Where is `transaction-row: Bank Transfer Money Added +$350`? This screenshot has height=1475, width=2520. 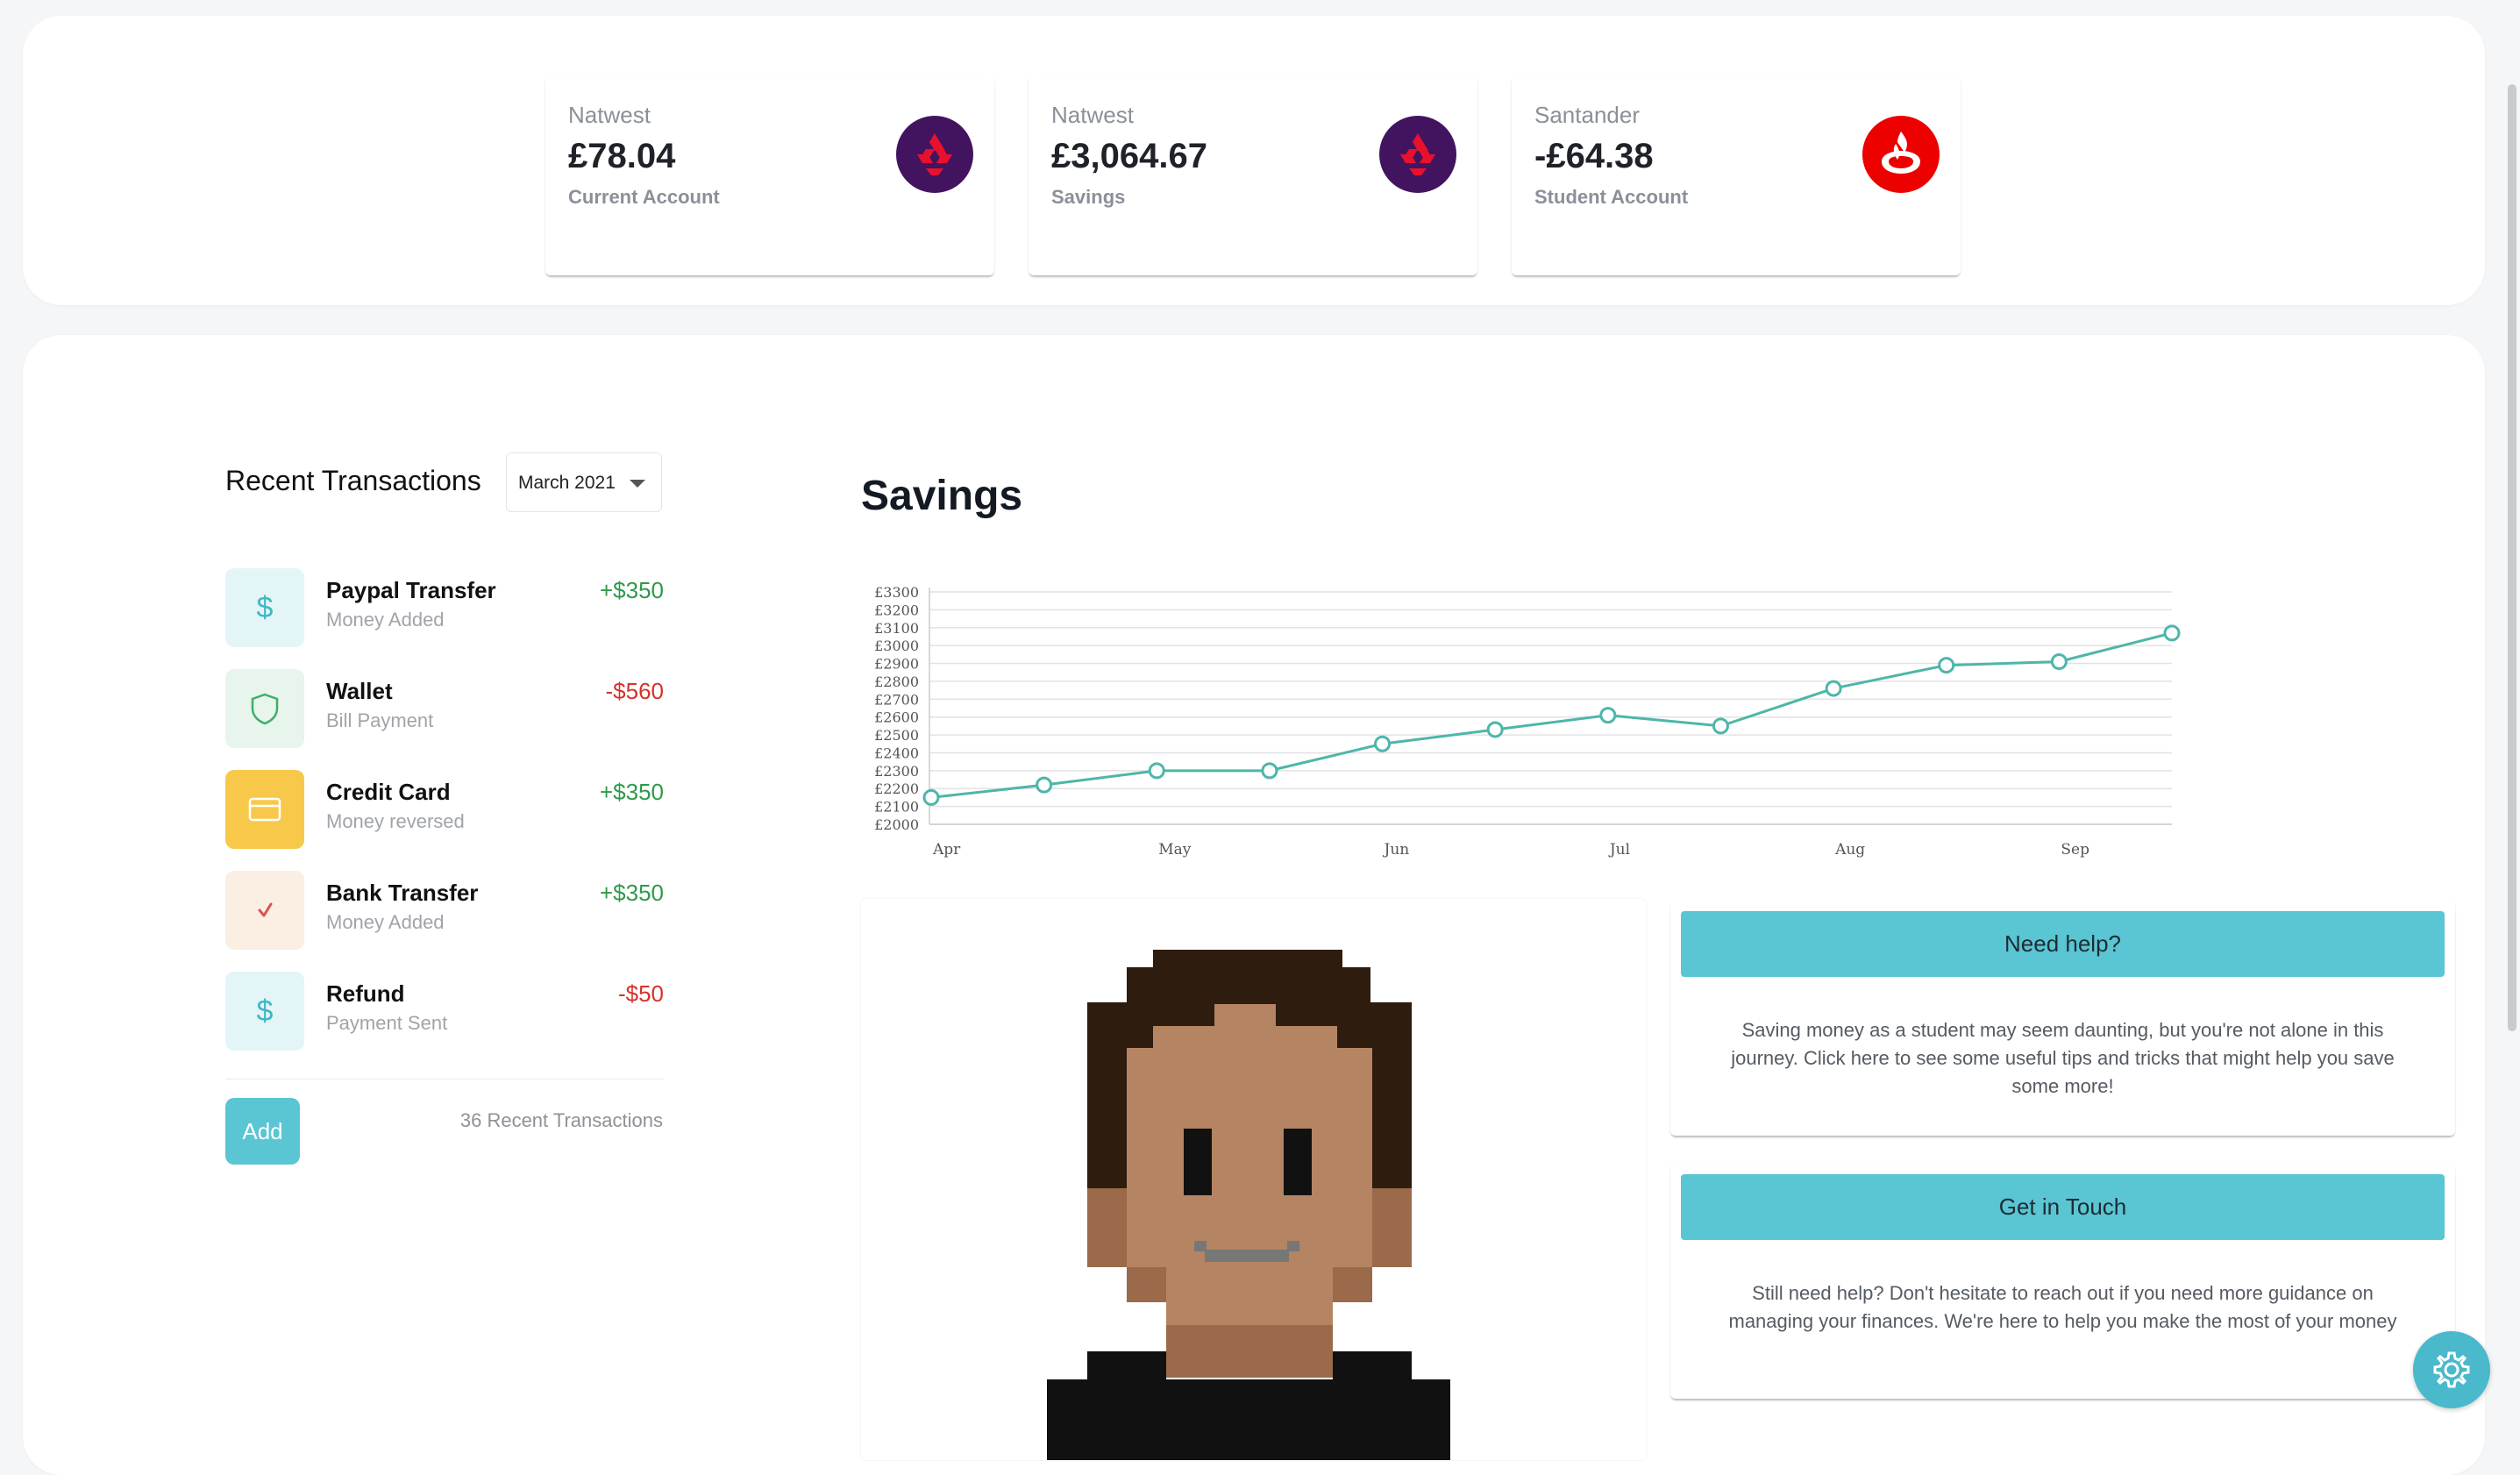
transaction-row: Bank Transfer Money Added +$350 is located at coordinates (444, 911).